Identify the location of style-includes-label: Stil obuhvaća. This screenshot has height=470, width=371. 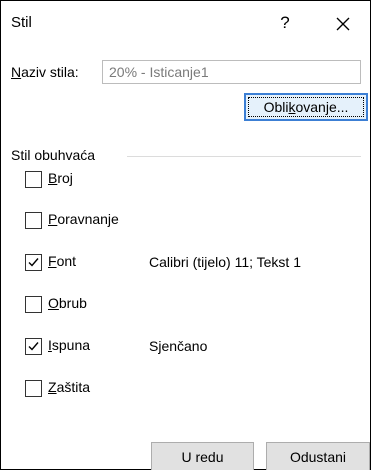
(53, 155).